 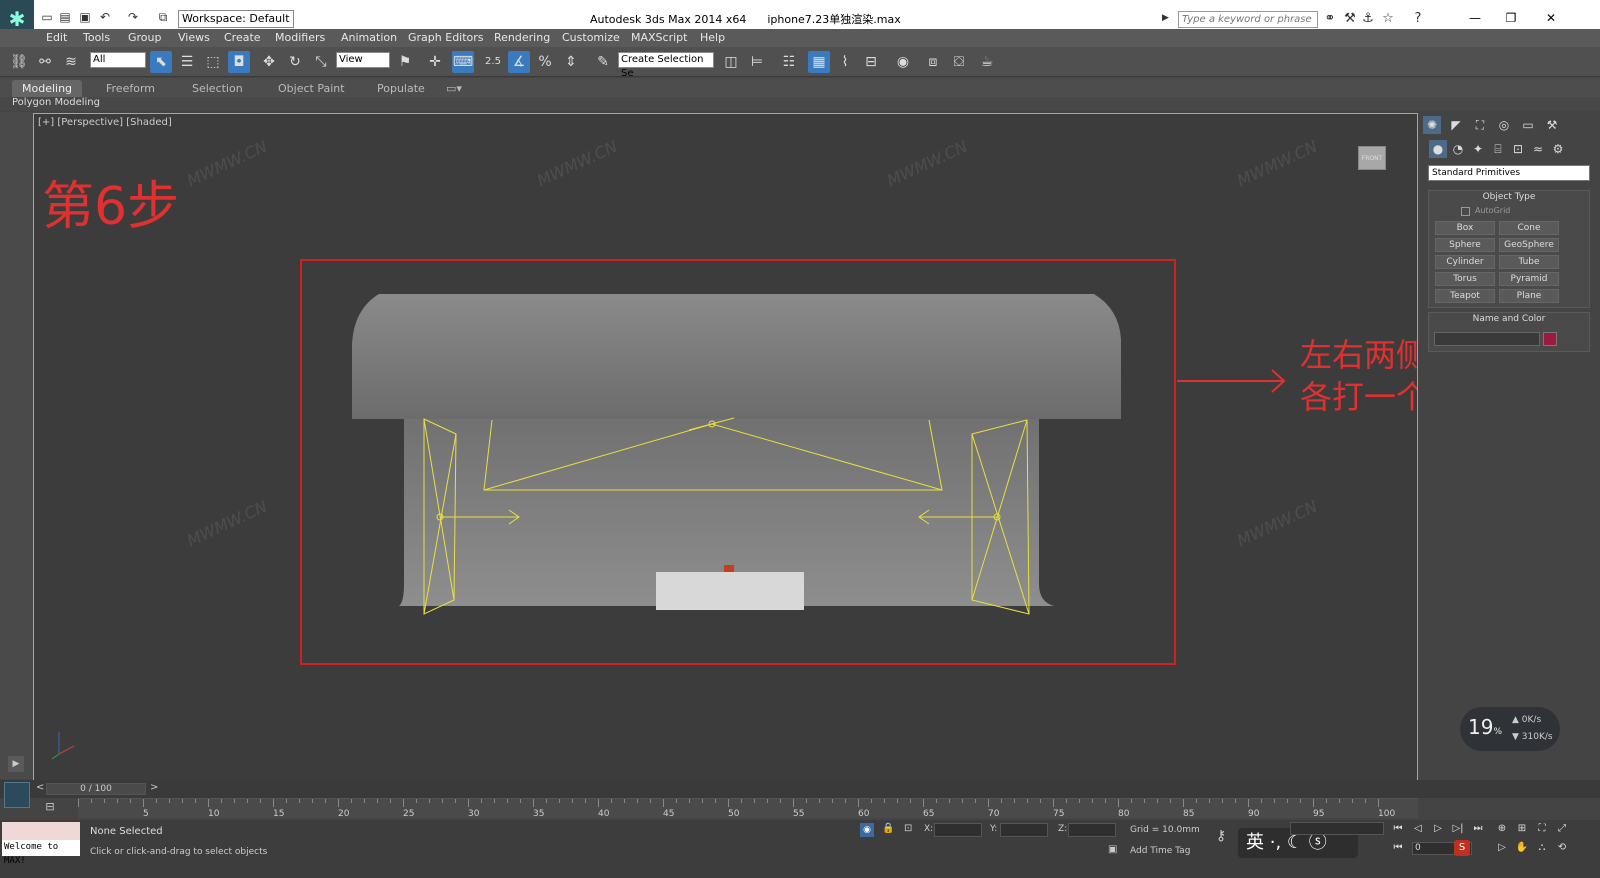 I want to click on menu-animation: Animation, so click(x=369, y=38).